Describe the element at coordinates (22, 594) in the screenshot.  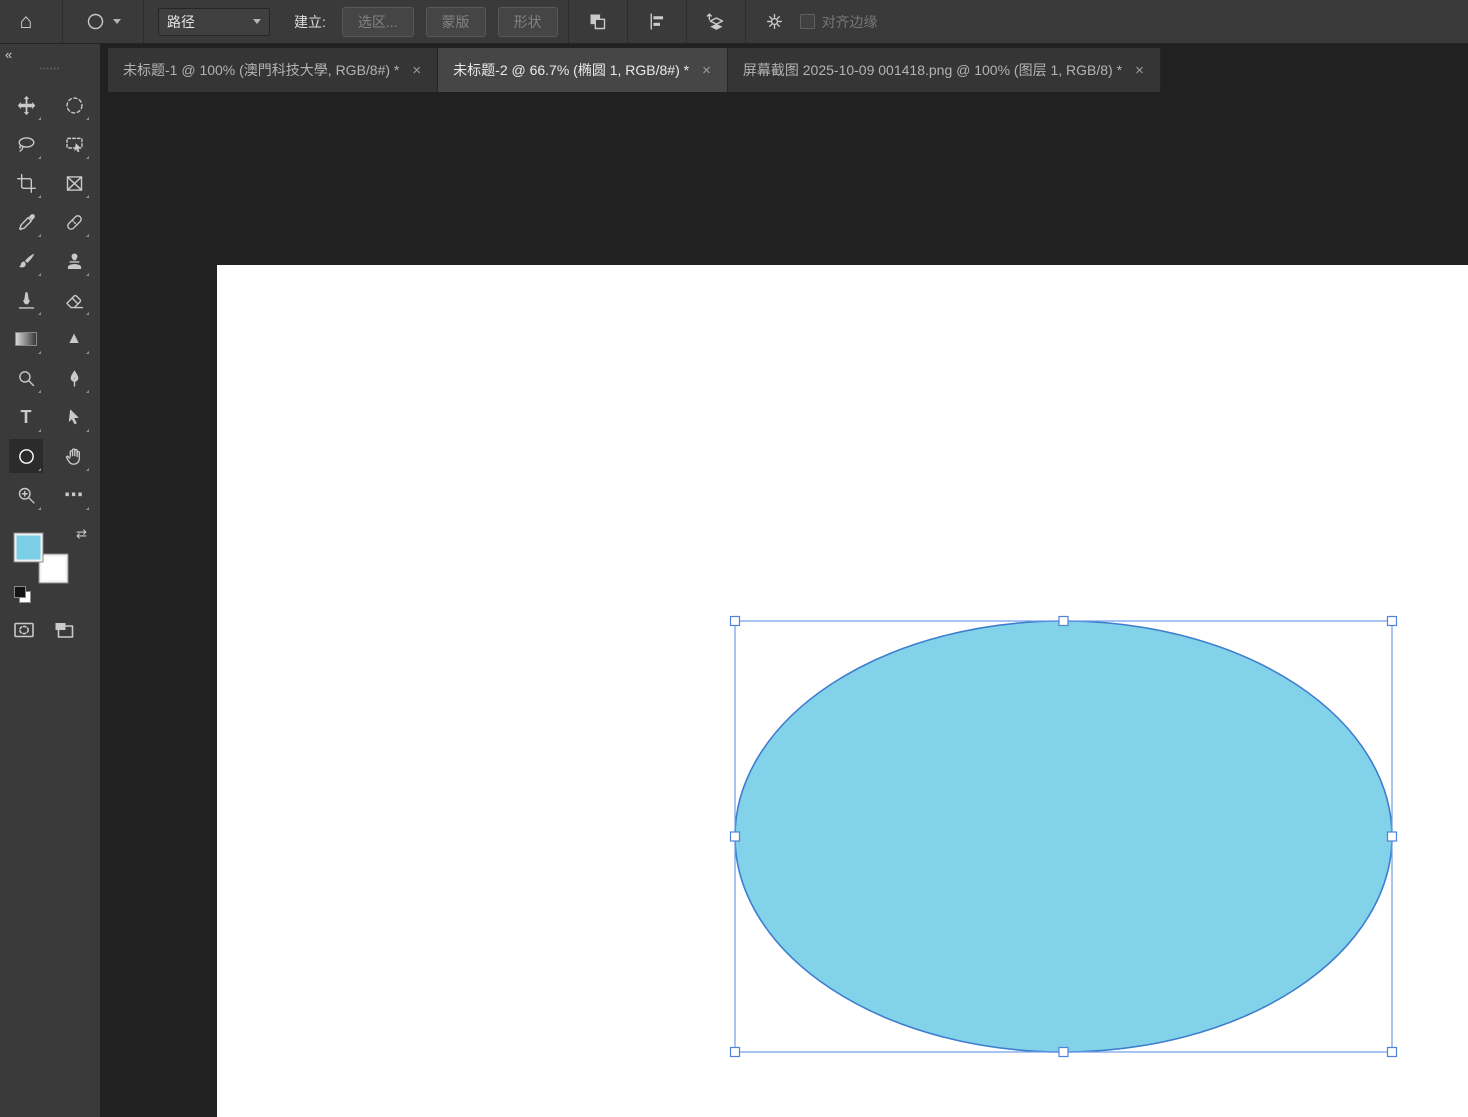
I see `default-colors-icon` at that location.